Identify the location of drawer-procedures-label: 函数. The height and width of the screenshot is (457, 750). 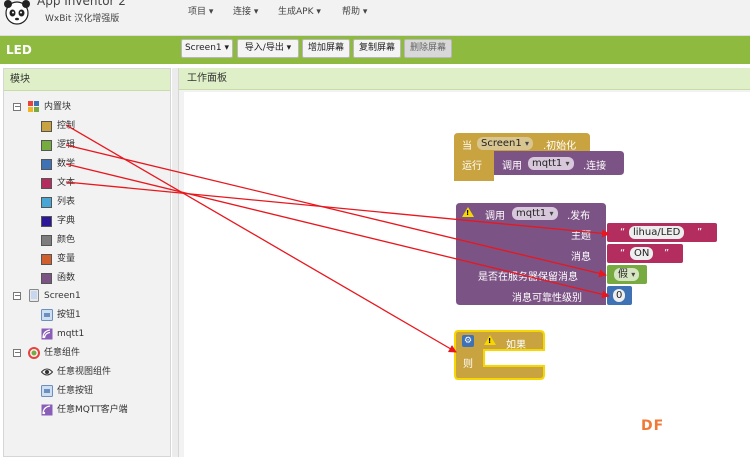
(66, 278).